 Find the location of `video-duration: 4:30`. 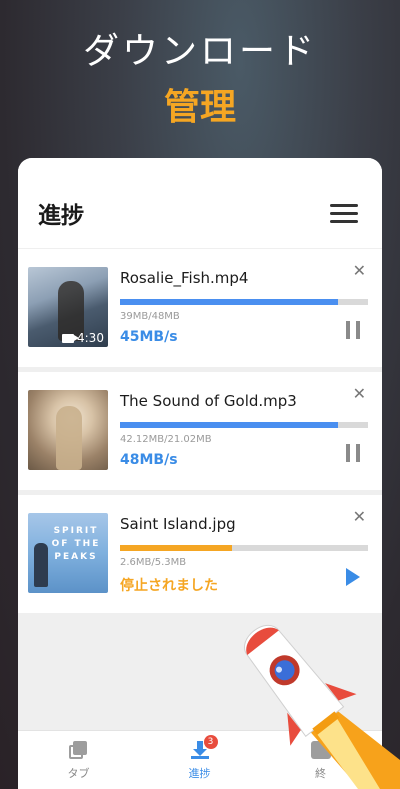

video-duration: 4:30 is located at coordinates (90, 338).